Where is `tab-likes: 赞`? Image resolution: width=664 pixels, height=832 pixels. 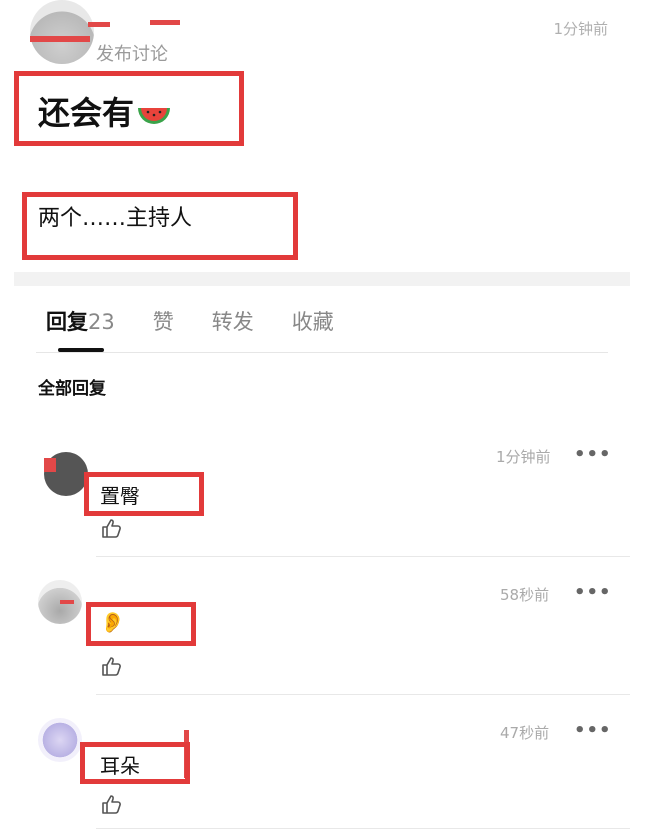 tab-likes: 赞 is located at coordinates (163, 323).